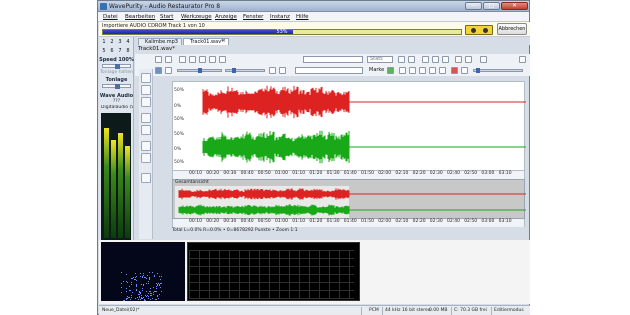 The image size is (630, 315). I want to click on tool-zoom-icon, so click(146, 102).